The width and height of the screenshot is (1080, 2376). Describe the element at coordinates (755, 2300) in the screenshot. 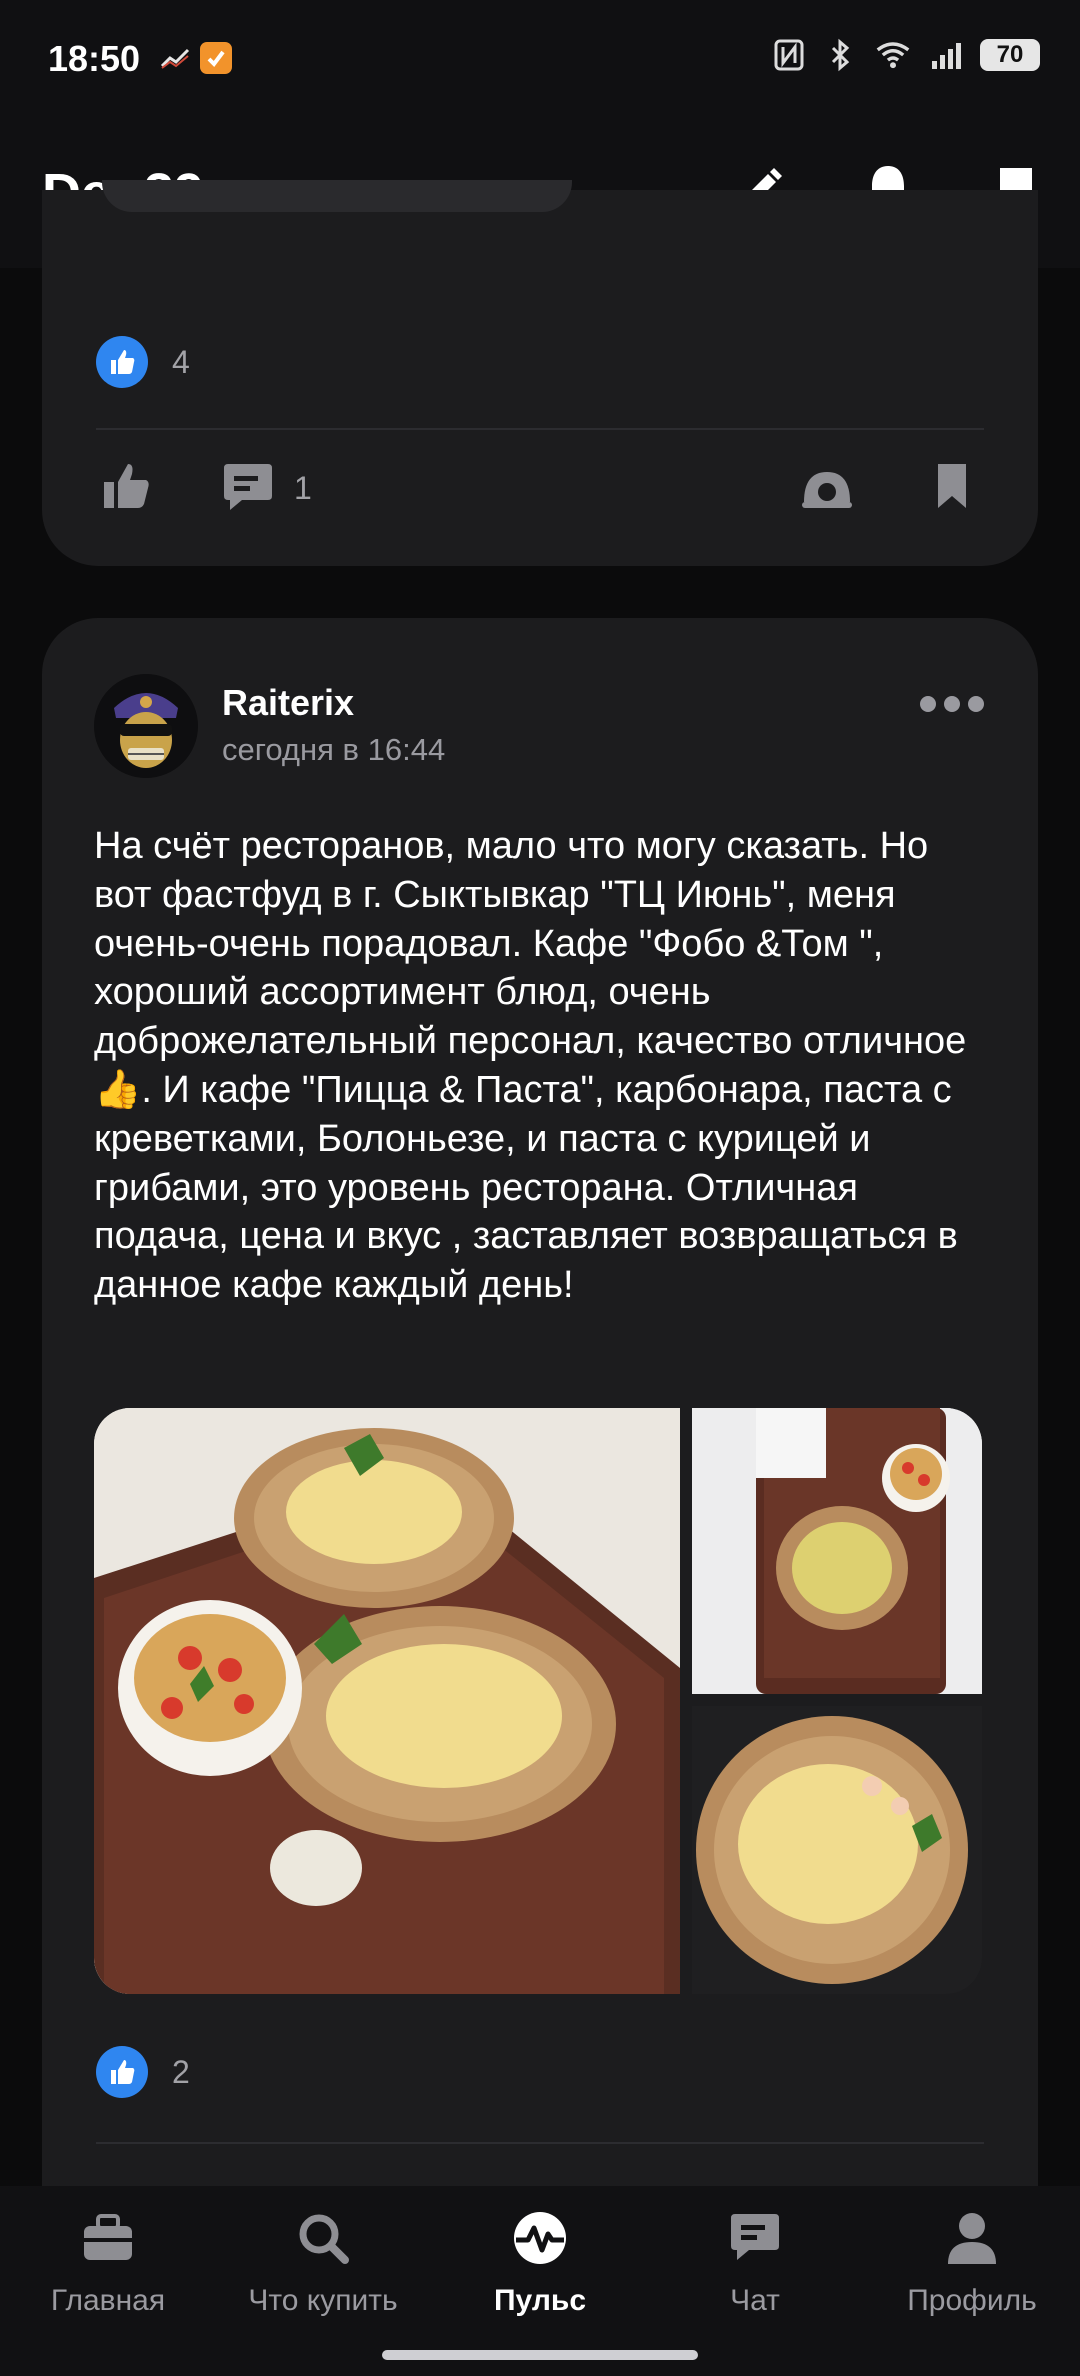

I see `nav-label: Чат` at that location.